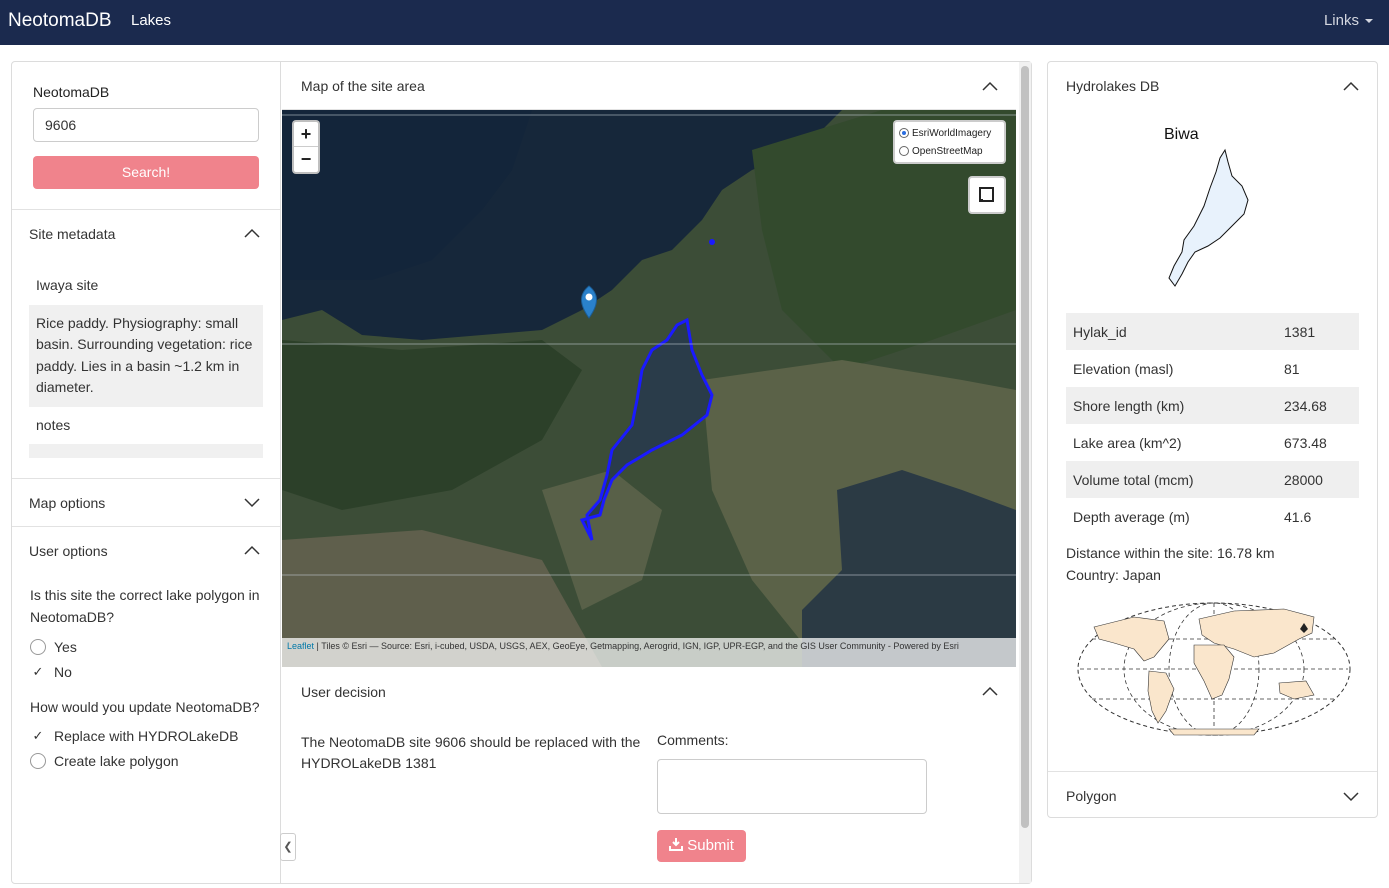 This screenshot has height=888, width=1389. I want to click on table-row: Volume total (mcm) 28000, so click(1212, 479).